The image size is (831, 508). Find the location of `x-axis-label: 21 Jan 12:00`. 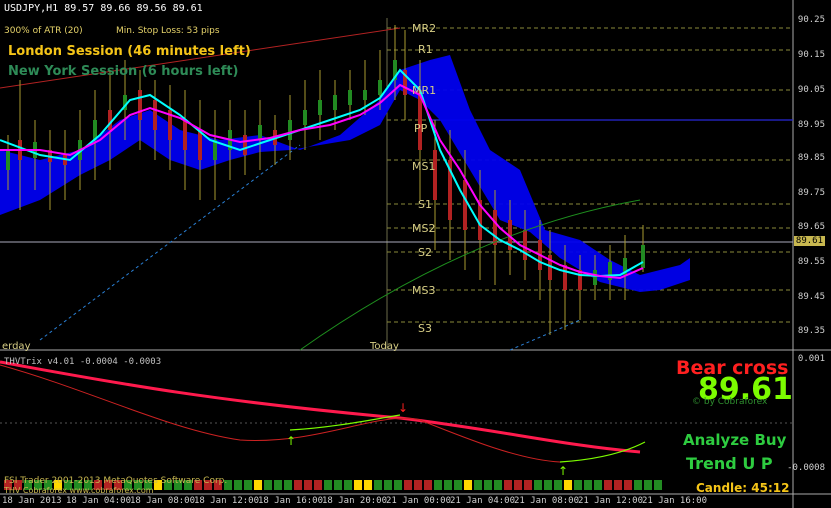

x-axis-label: 21 Jan 12:00 is located at coordinates (611, 501).